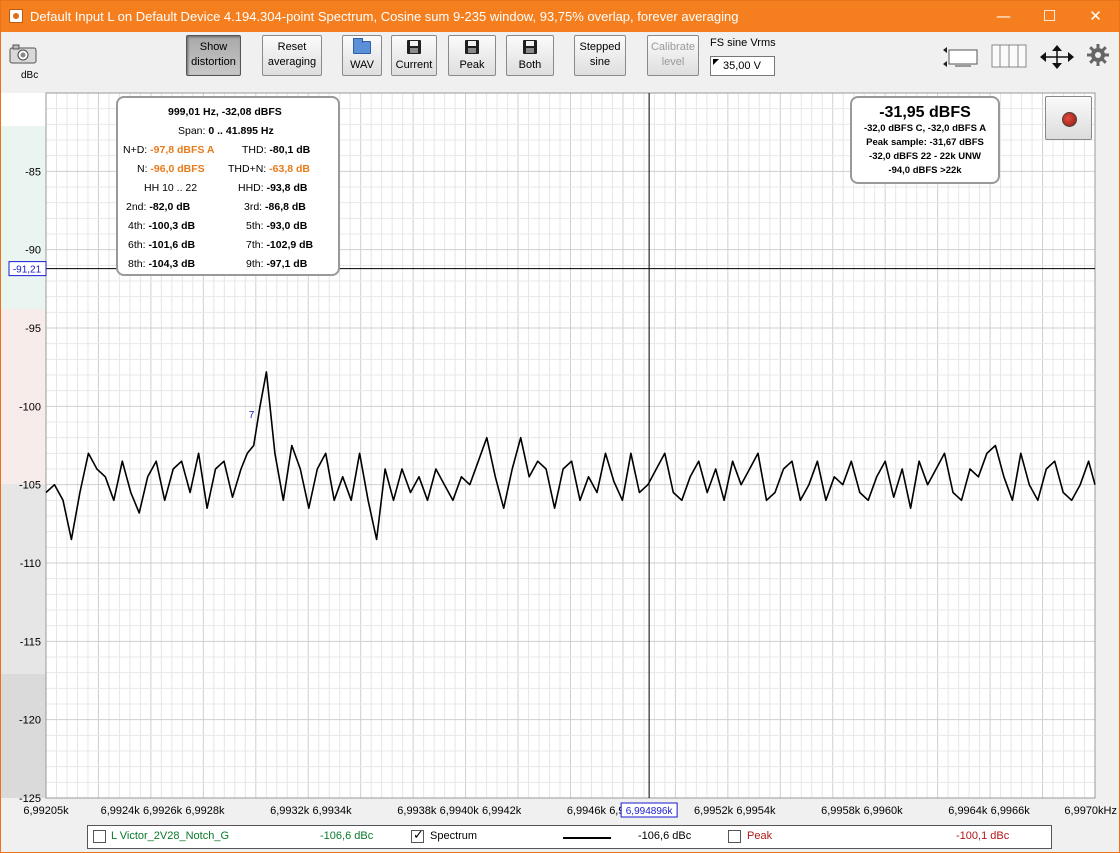  What do you see at coordinates (30, 642) in the screenshot?
I see `y-tick-label: -115` at bounding box center [30, 642].